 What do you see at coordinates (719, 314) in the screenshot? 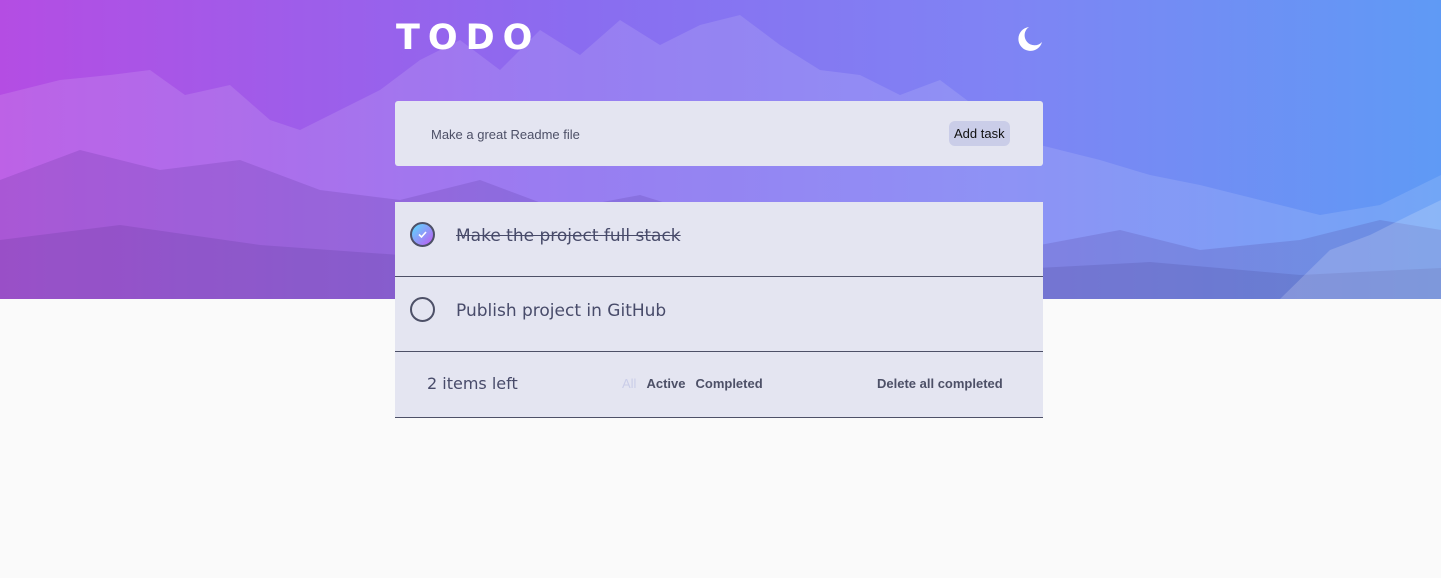
I see `todo-item: Publish project in GitHub` at bounding box center [719, 314].